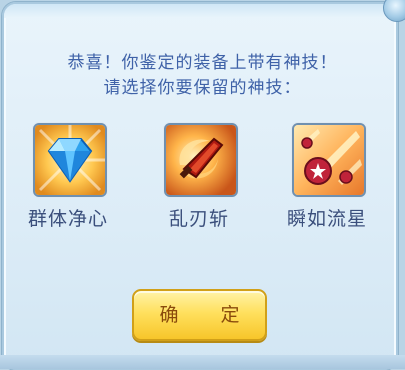 This screenshot has height=370, width=405. Describe the element at coordinates (202, 88) in the screenshot. I see `dialog-message-line2: 请选择你要保留的神技：` at that location.